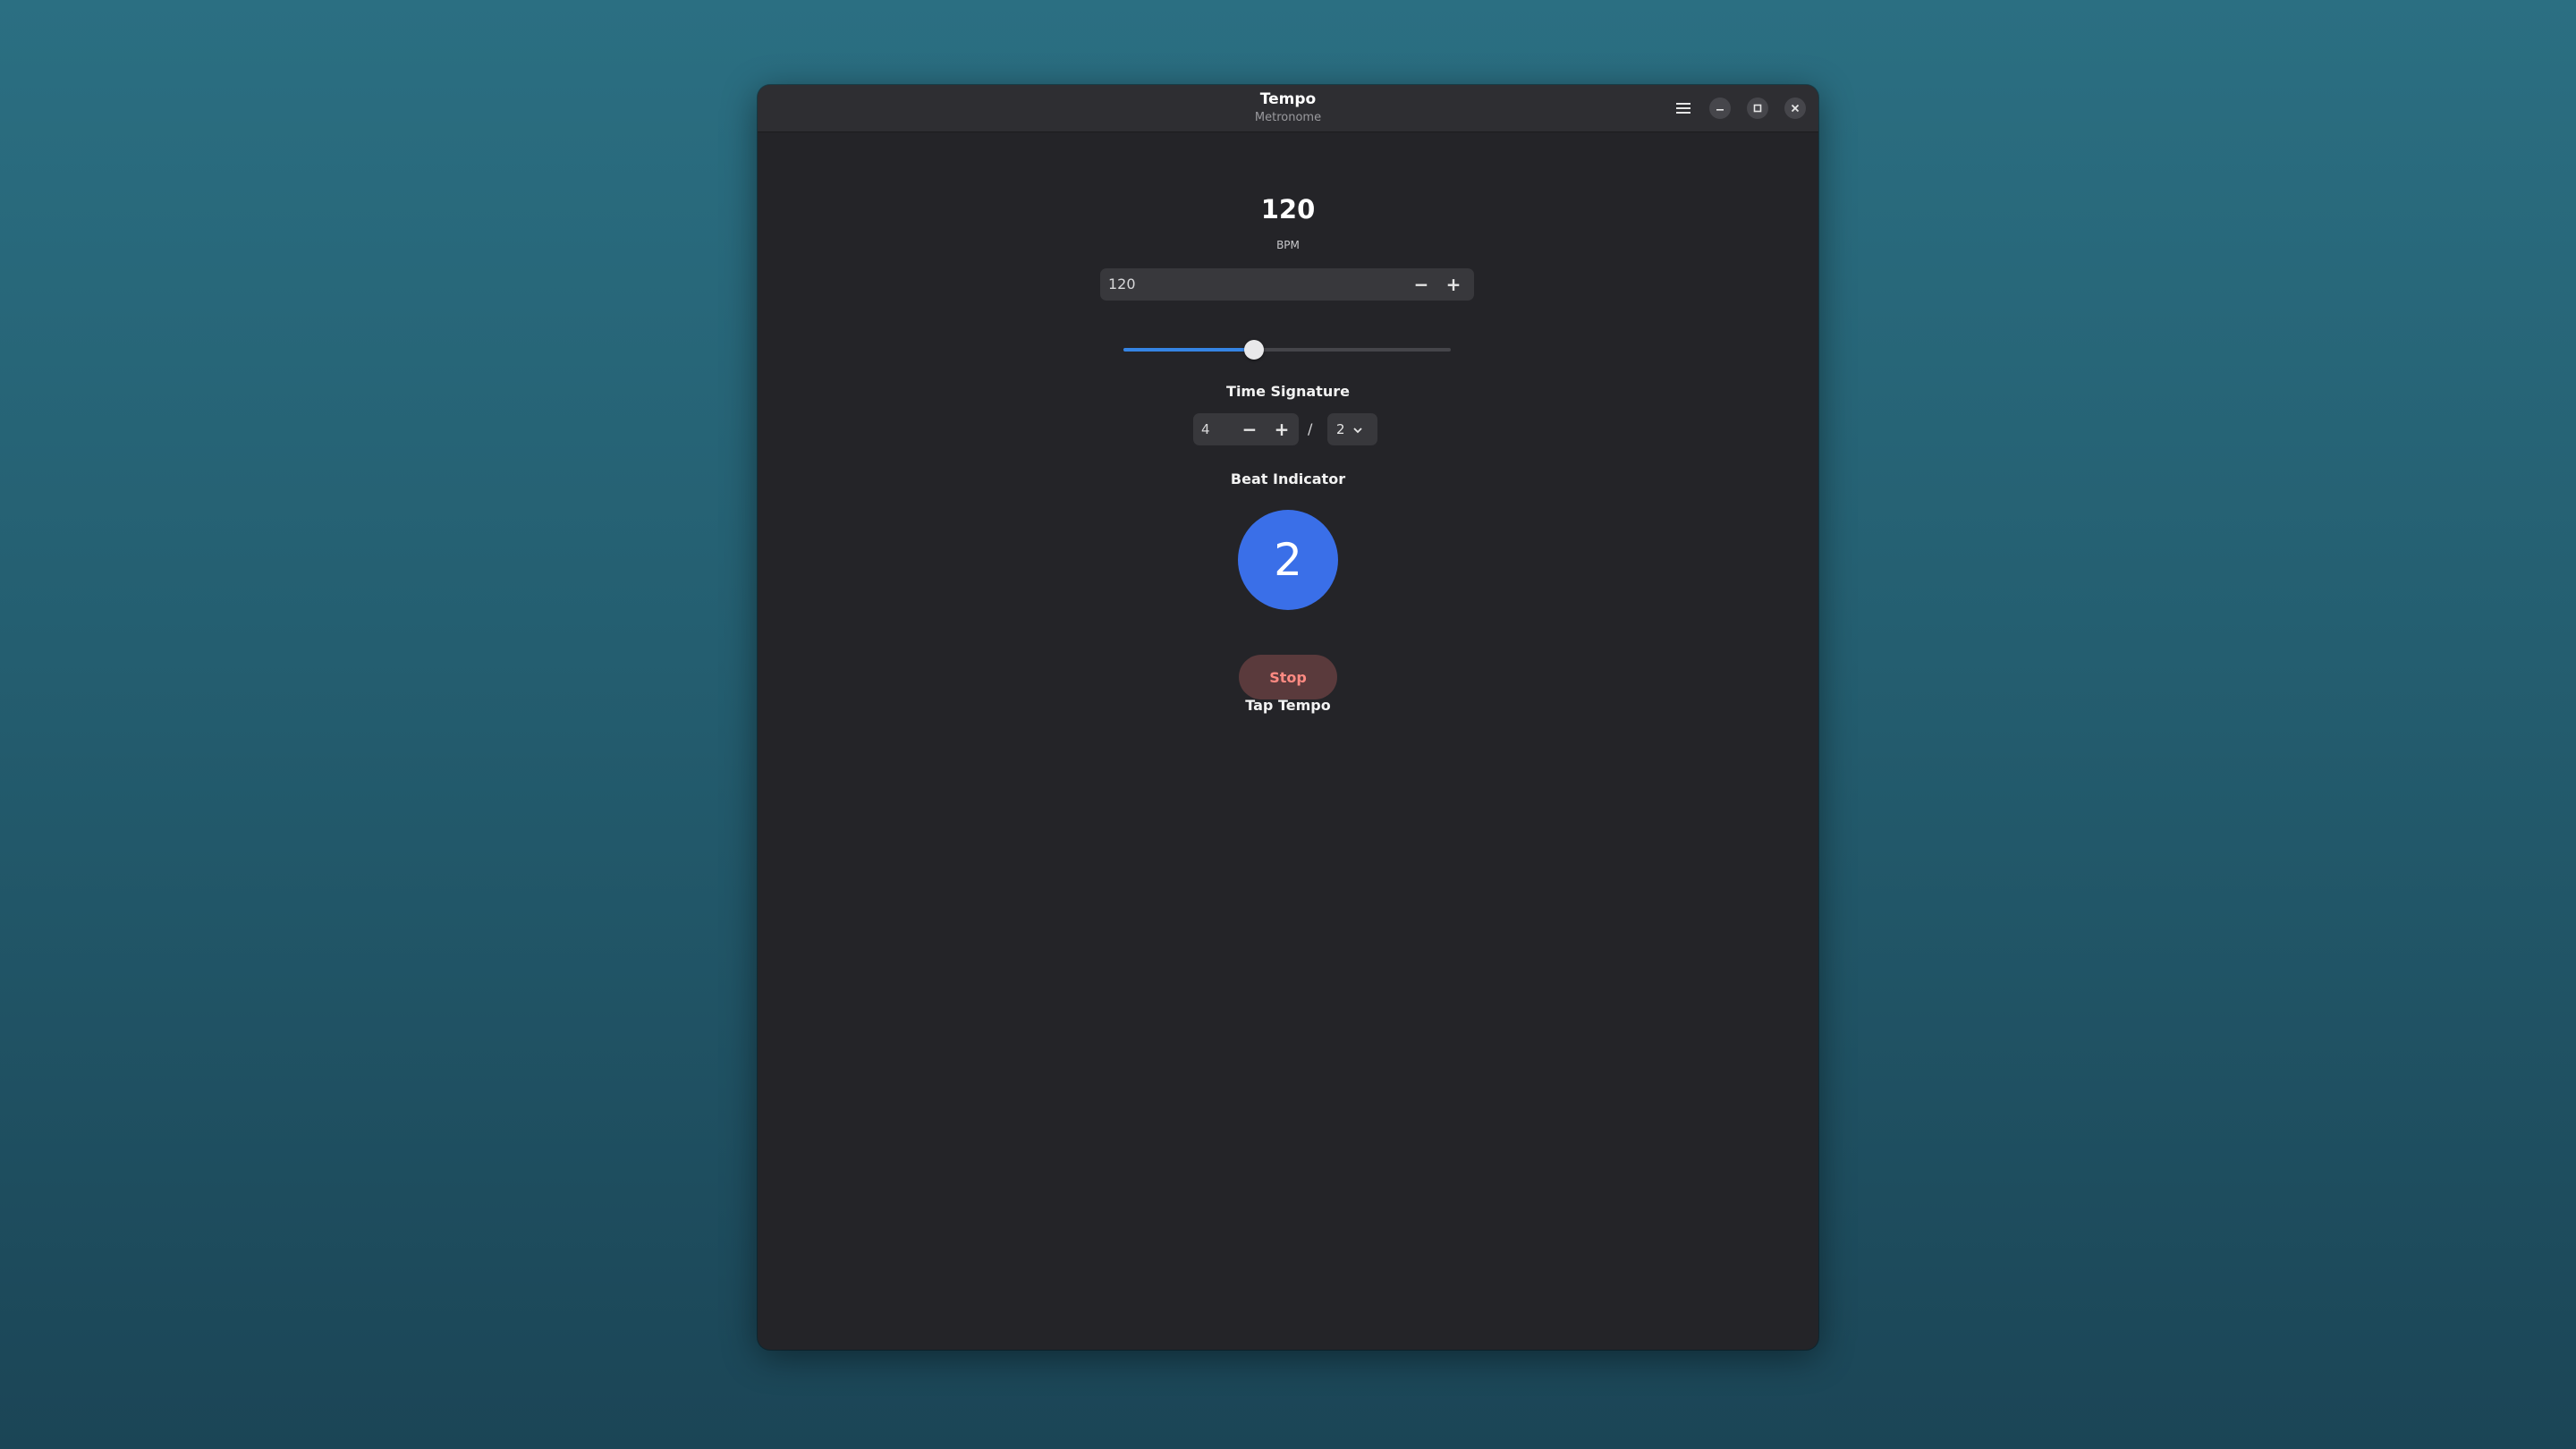 This screenshot has height=1449, width=2576. What do you see at coordinates (1288, 478) in the screenshot?
I see `beat-indicator-label: Beat Indicator` at bounding box center [1288, 478].